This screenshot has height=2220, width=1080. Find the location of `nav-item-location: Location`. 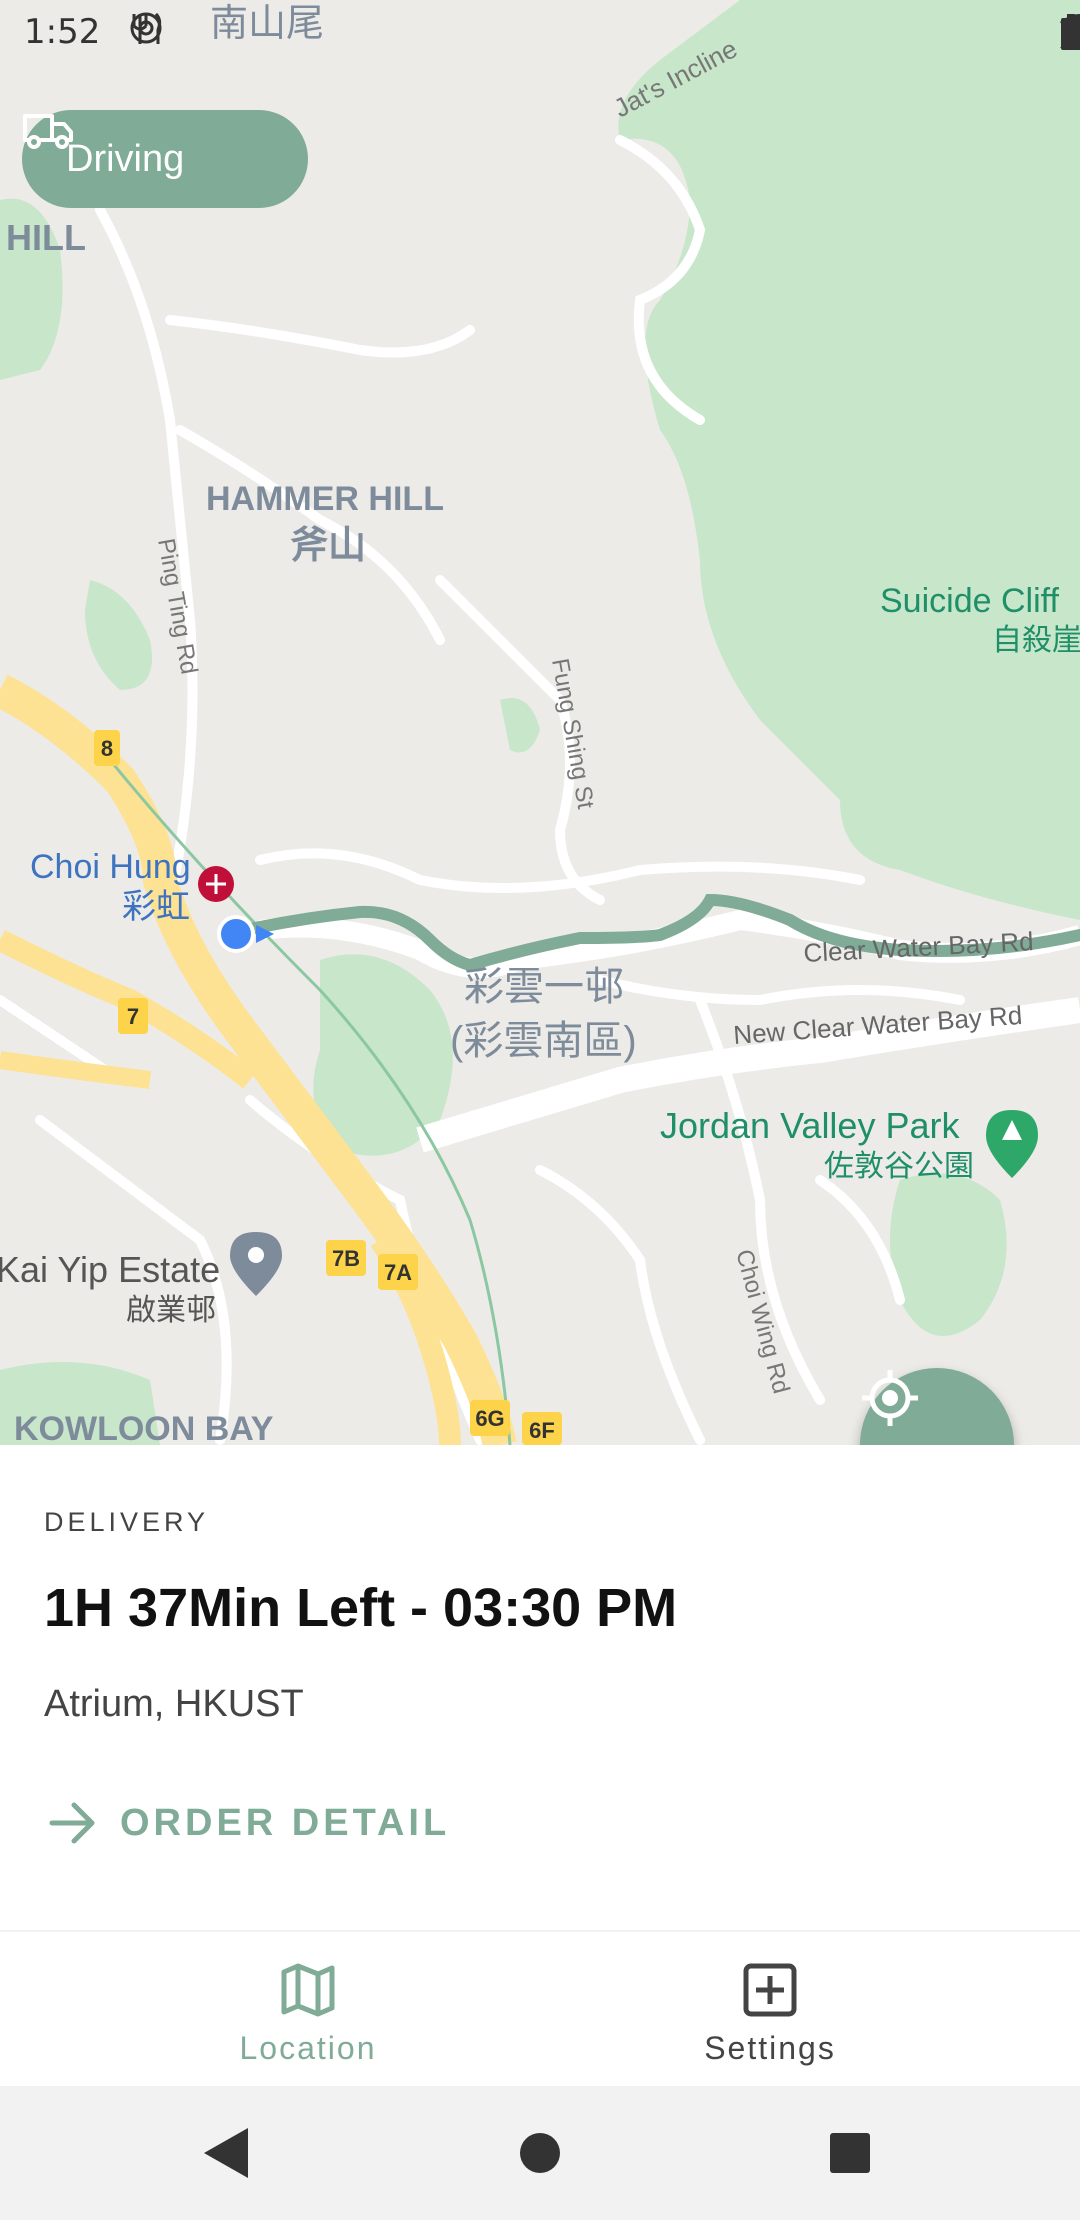

nav-item-location: Location is located at coordinates (308, 2014).